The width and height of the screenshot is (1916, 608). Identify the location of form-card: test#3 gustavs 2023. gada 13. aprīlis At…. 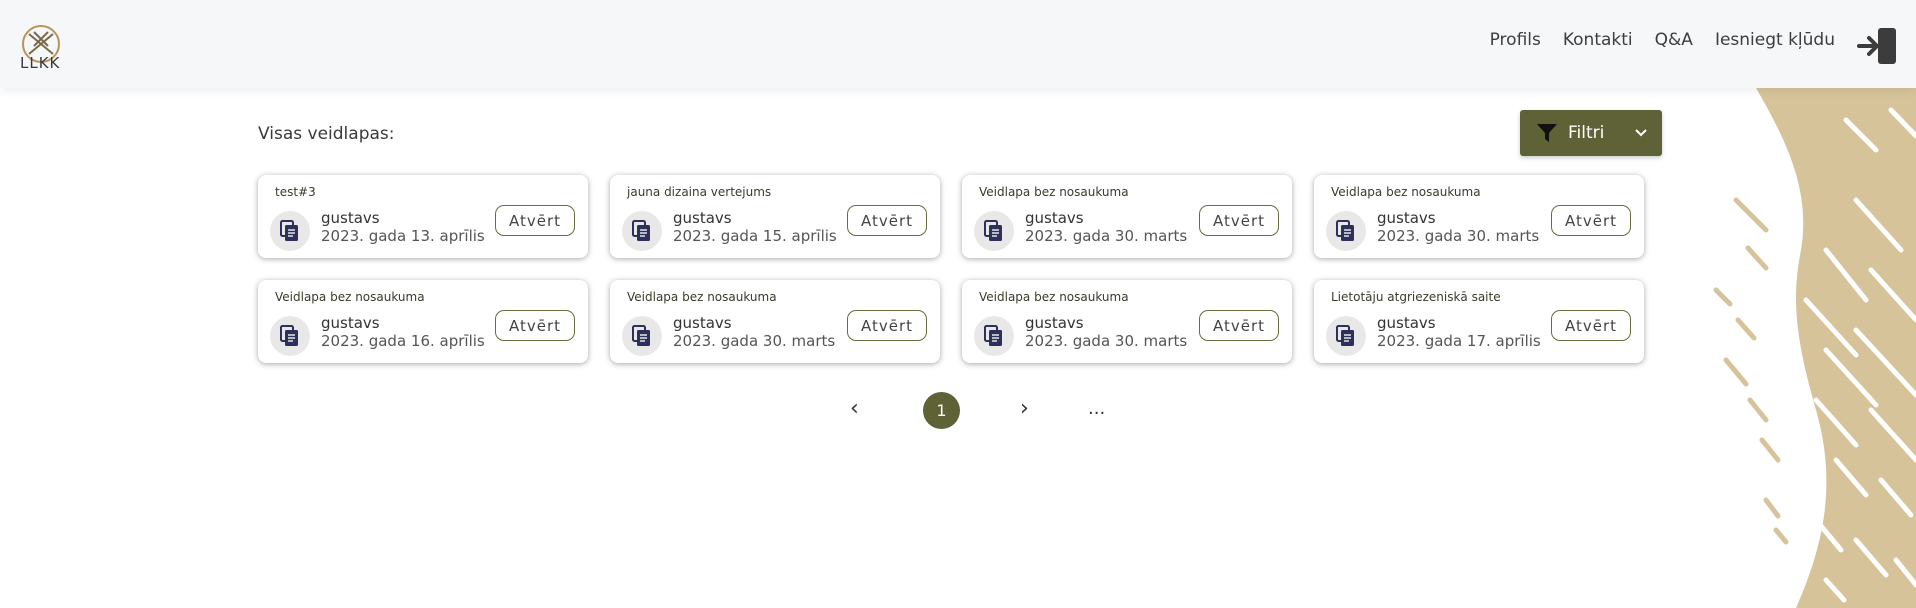
(423, 216).